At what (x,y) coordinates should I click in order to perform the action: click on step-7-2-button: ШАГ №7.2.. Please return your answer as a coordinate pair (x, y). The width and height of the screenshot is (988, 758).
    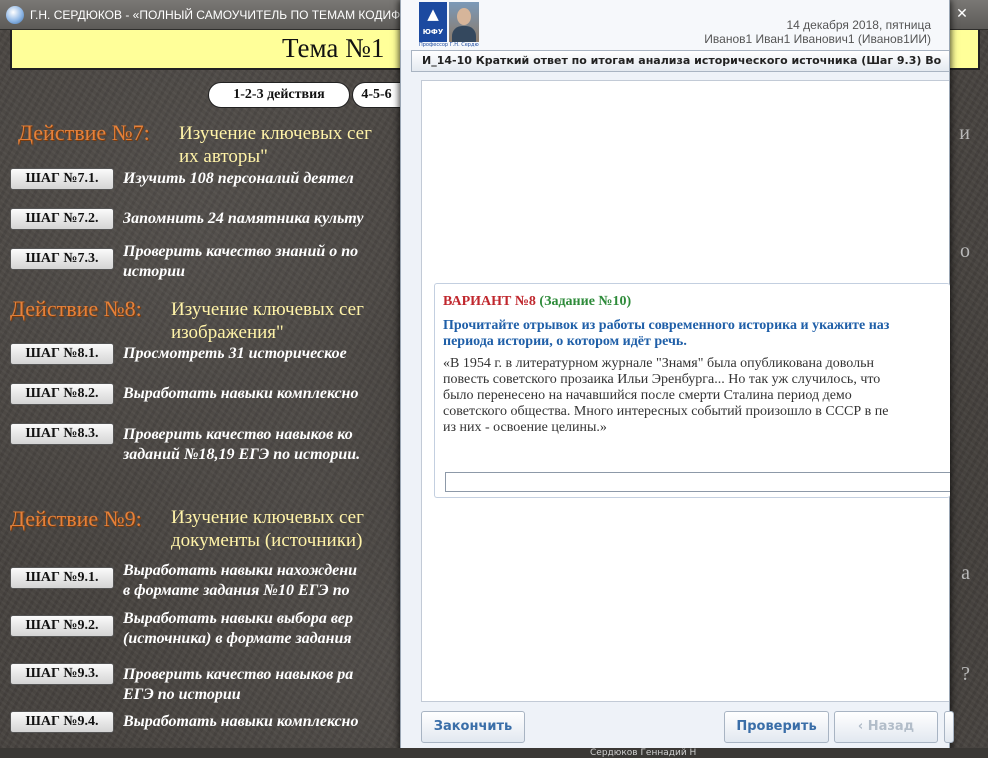
    Looking at the image, I should click on (62, 219).